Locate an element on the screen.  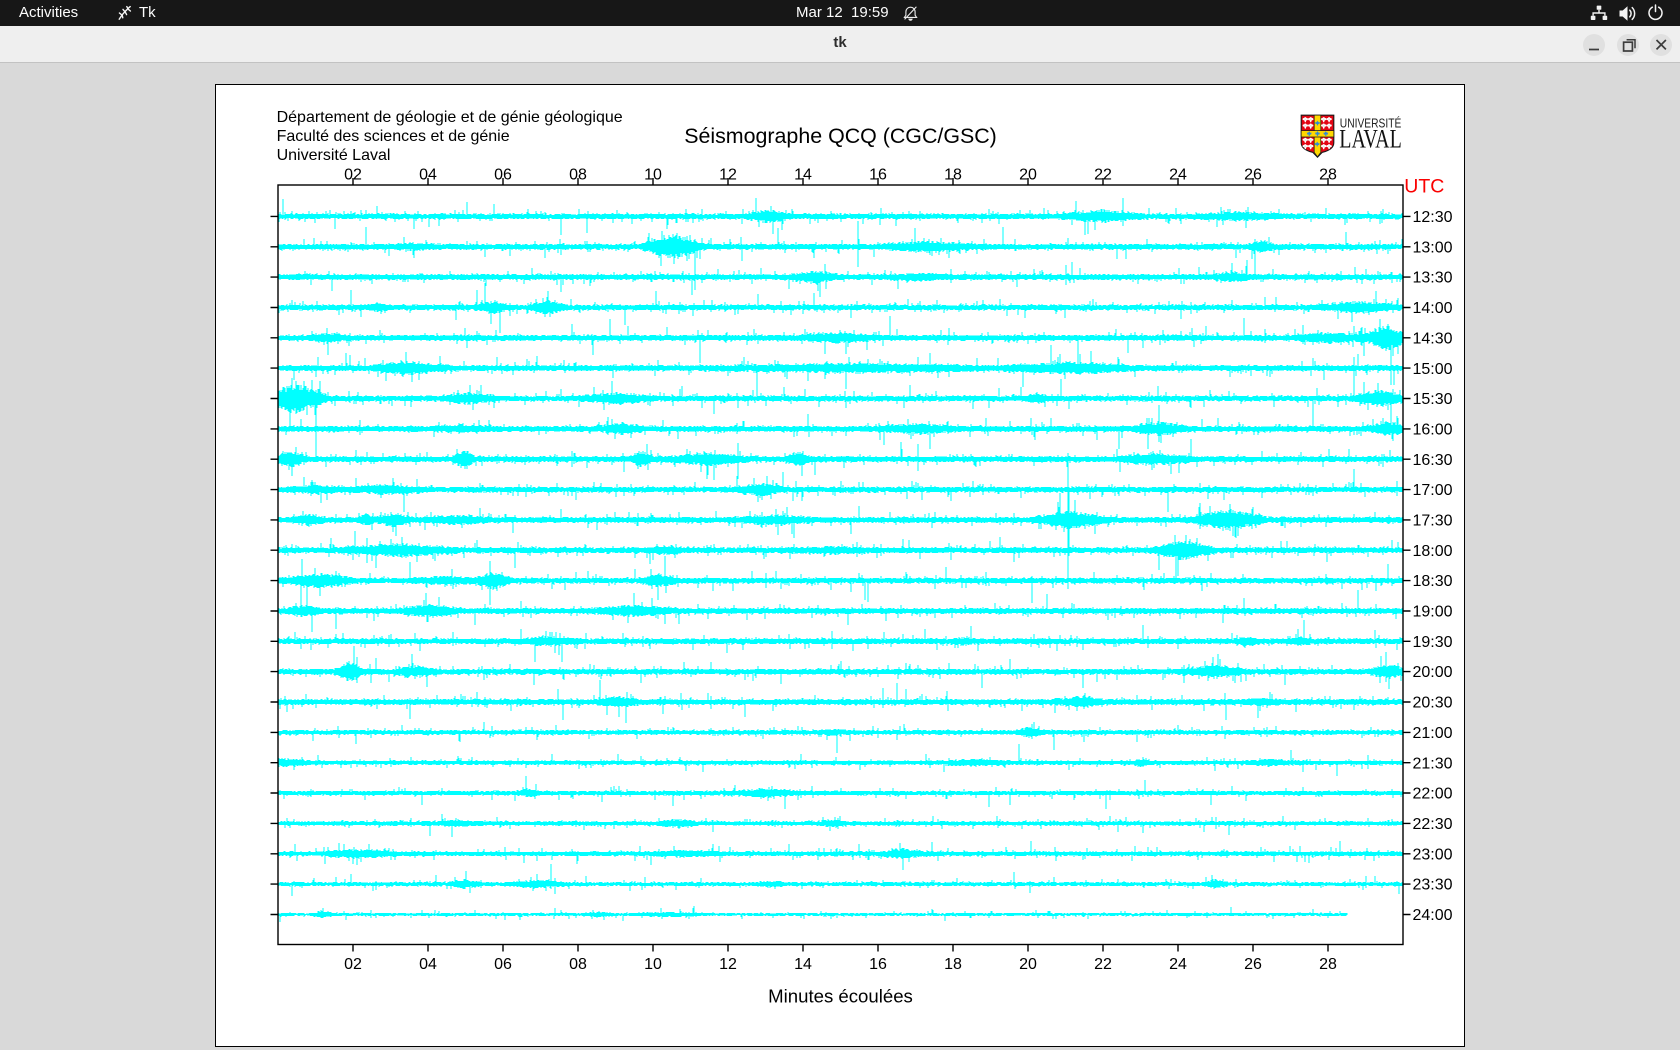
svg-text:Faculté des sciences et de gén: Faculté des sciences et de génie is located at coordinates (392, 135).